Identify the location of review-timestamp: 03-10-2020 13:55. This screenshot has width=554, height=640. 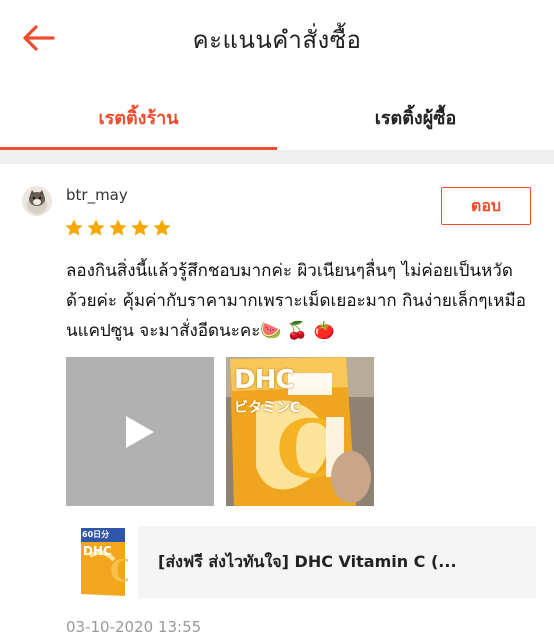
(134, 627).